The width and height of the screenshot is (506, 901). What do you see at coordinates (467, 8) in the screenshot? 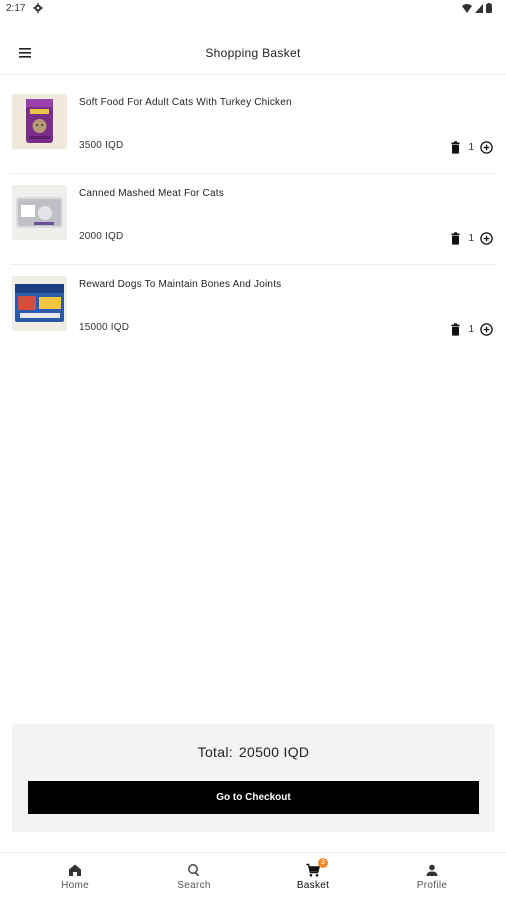
I see `wifi-icon` at bounding box center [467, 8].